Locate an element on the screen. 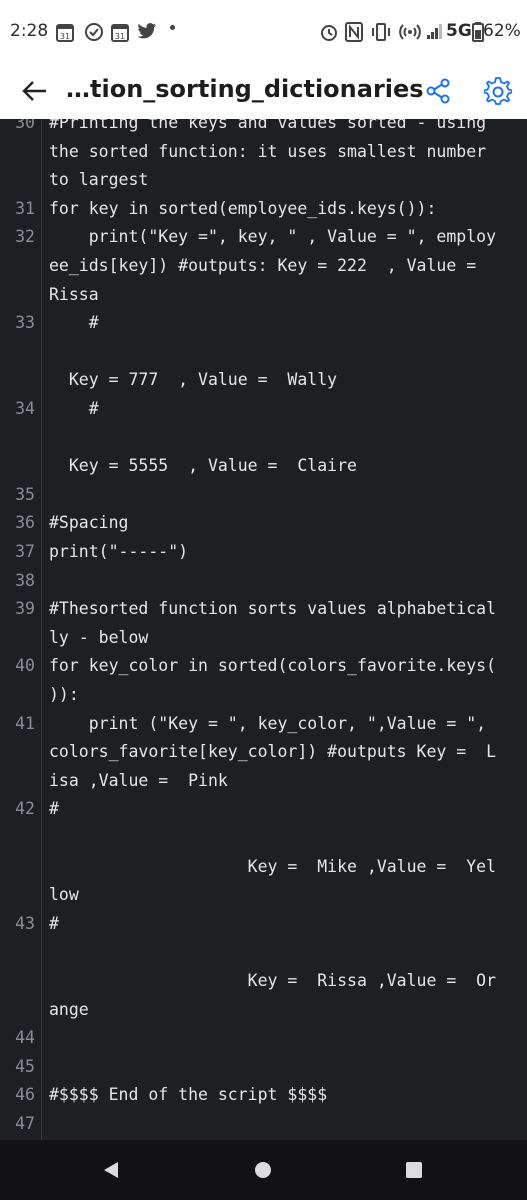 This screenshot has width=527, height=1200. signal-icon is located at coordinates (434, 31).